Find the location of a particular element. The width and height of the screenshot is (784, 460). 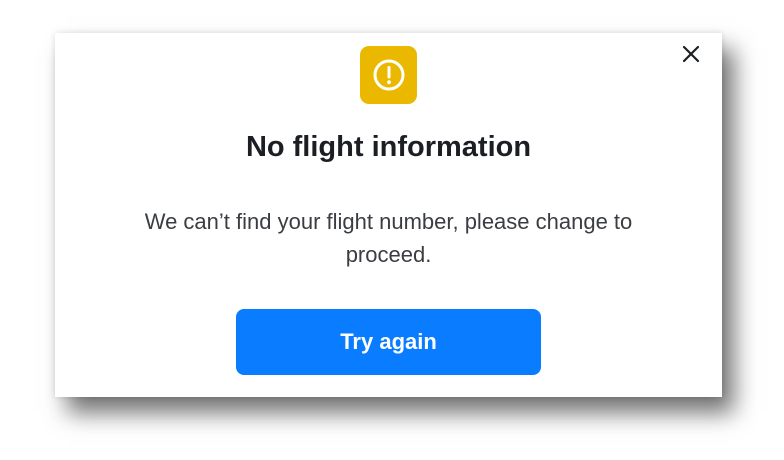

exclamation-circle-icon is located at coordinates (388, 75).